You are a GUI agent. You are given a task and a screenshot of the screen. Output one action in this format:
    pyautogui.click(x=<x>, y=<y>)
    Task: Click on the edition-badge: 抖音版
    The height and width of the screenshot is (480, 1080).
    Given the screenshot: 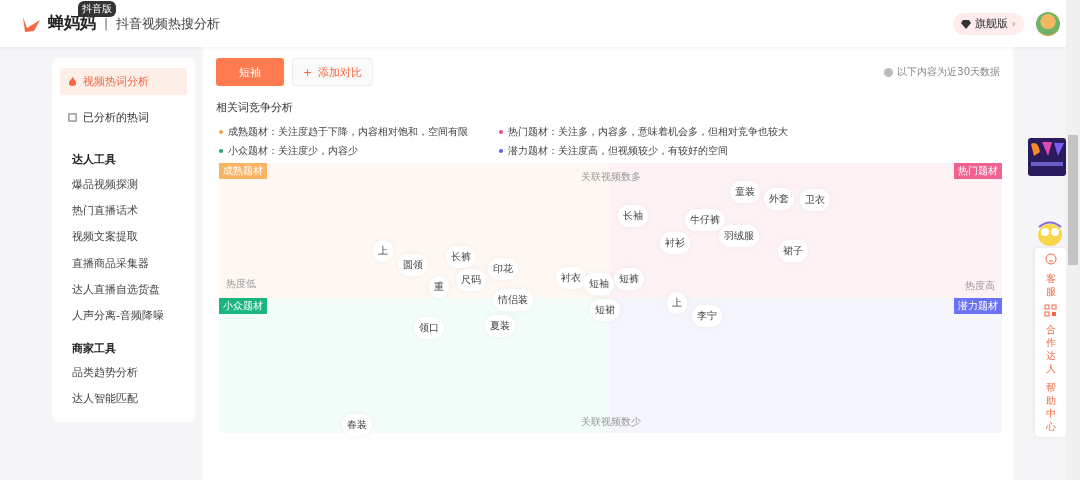 What is the action you would take?
    pyautogui.click(x=97, y=9)
    